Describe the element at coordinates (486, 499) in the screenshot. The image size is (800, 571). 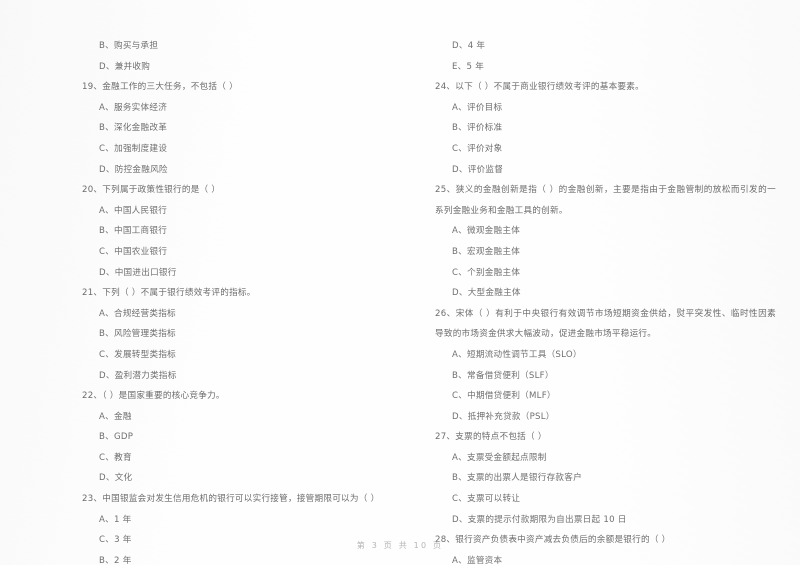
I see `option-line: C、支票可以转让` at that location.